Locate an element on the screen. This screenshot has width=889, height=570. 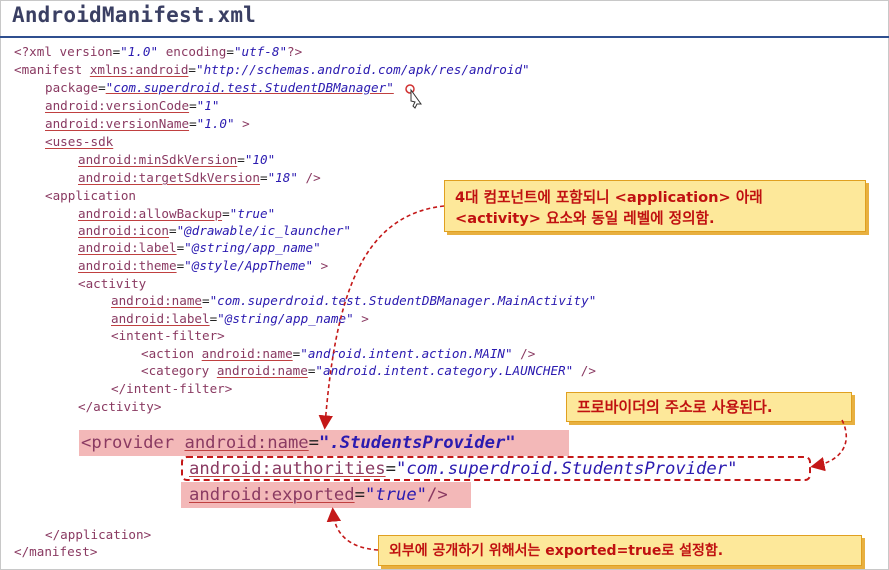
arrow-to-authorities is located at coordinates (828, 445).